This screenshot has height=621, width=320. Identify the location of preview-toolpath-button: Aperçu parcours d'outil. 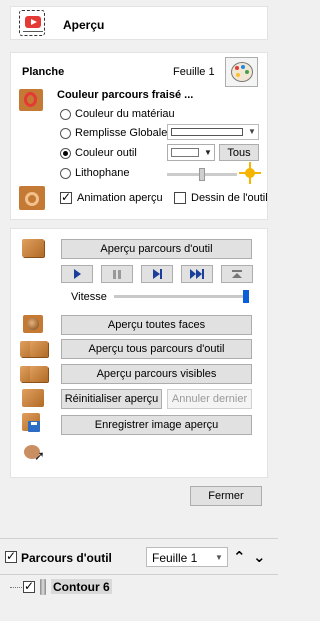
(156, 249).